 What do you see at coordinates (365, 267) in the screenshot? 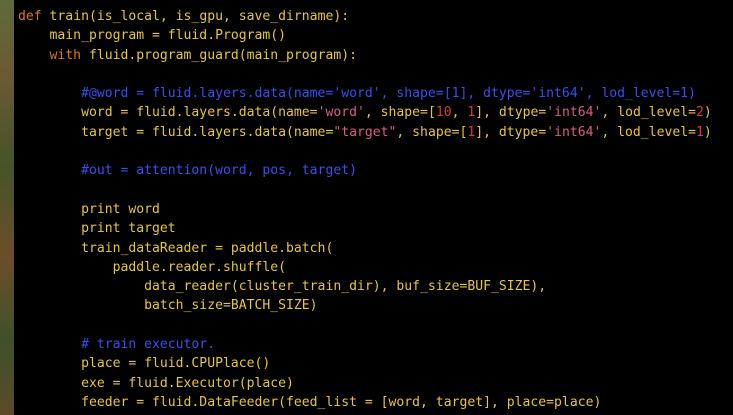
I see `code-line: paddle.reader.shuffle(` at bounding box center [365, 267].